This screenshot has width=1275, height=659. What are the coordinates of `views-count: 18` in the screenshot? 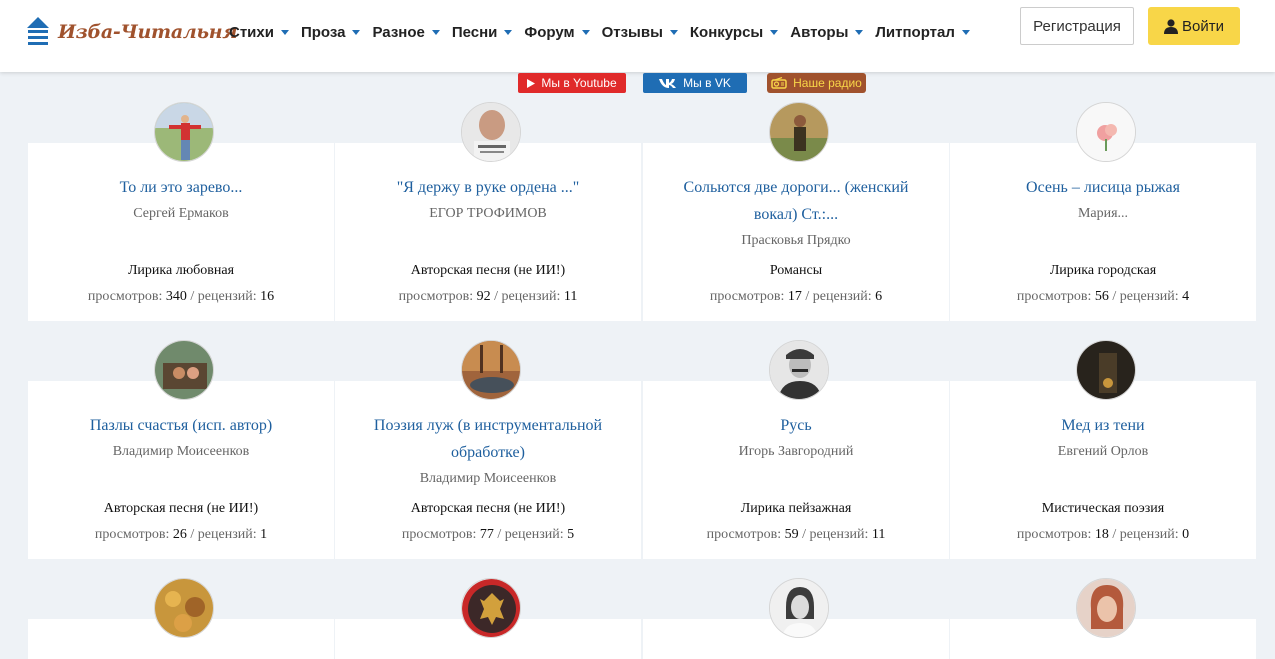 It's located at (1101, 534).